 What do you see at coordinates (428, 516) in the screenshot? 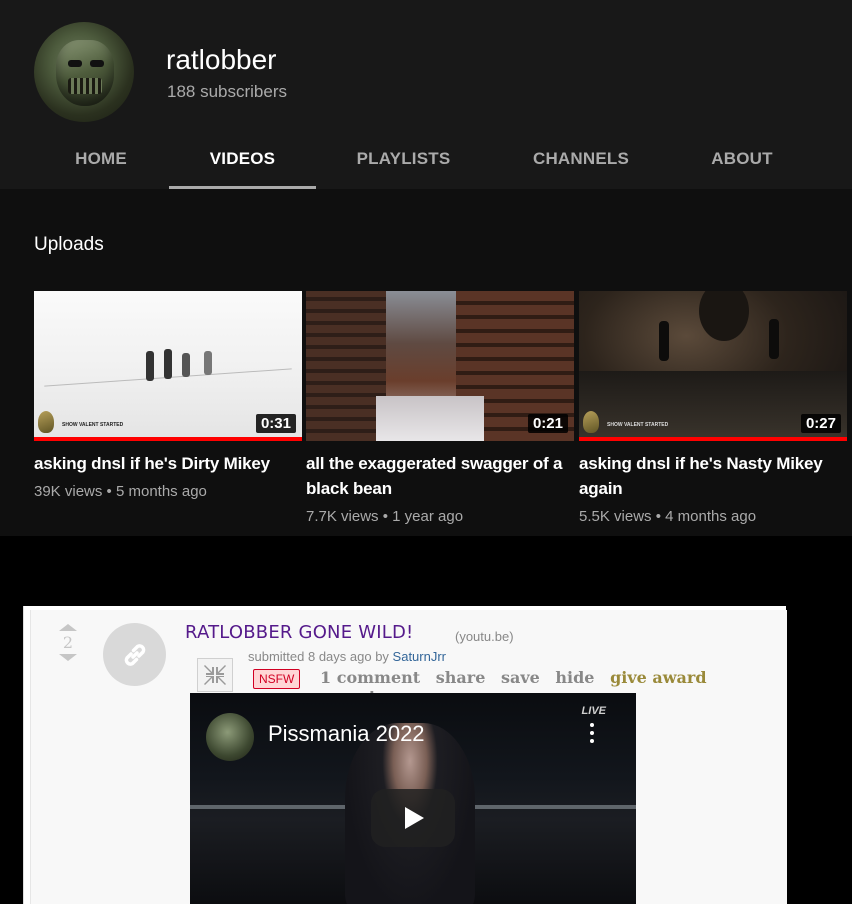
I see `upload-age: 1 year ago` at bounding box center [428, 516].